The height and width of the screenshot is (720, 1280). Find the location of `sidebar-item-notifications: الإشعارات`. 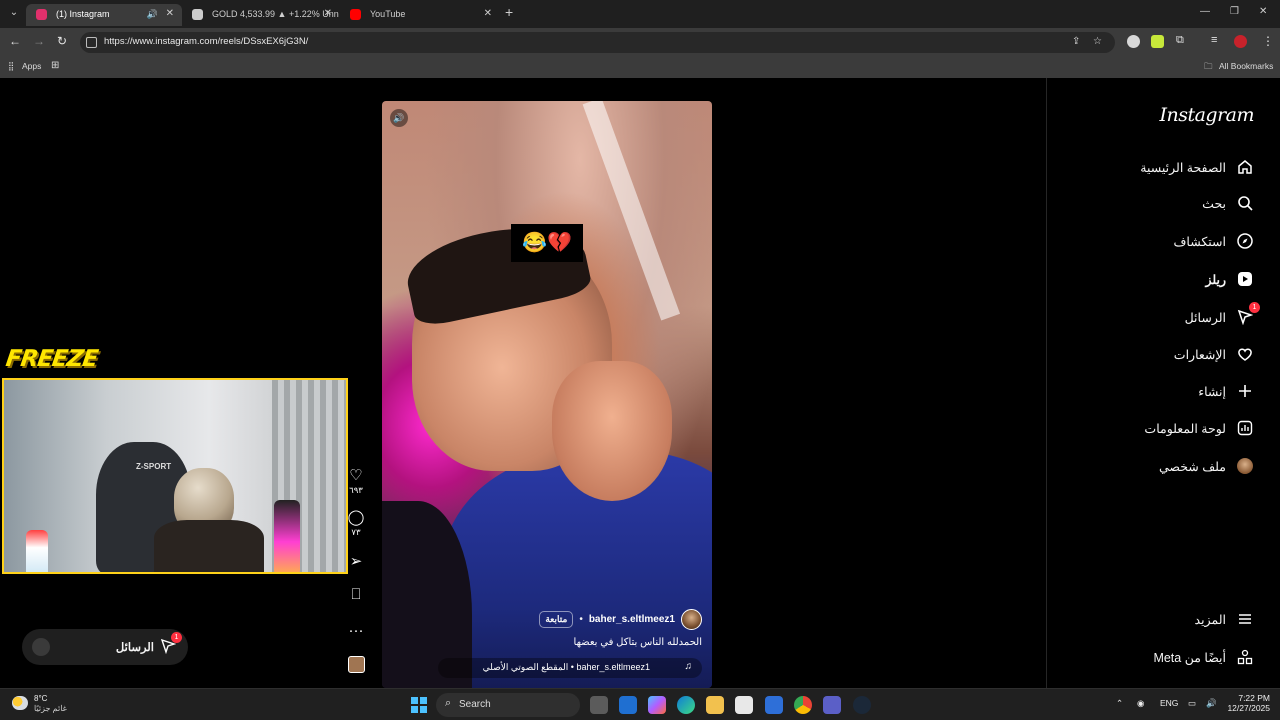

sidebar-item-notifications: الإشعارات is located at coordinates (1214, 354).